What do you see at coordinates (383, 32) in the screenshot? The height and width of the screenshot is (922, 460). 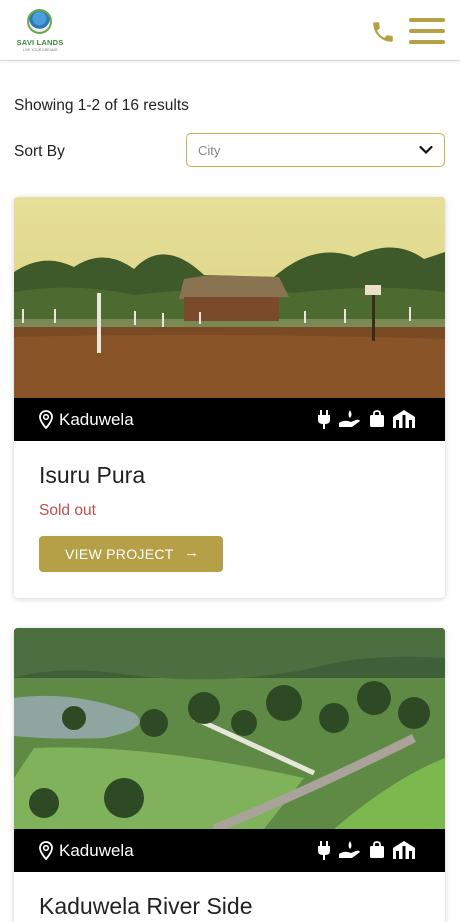 I see `phone-icon` at bounding box center [383, 32].